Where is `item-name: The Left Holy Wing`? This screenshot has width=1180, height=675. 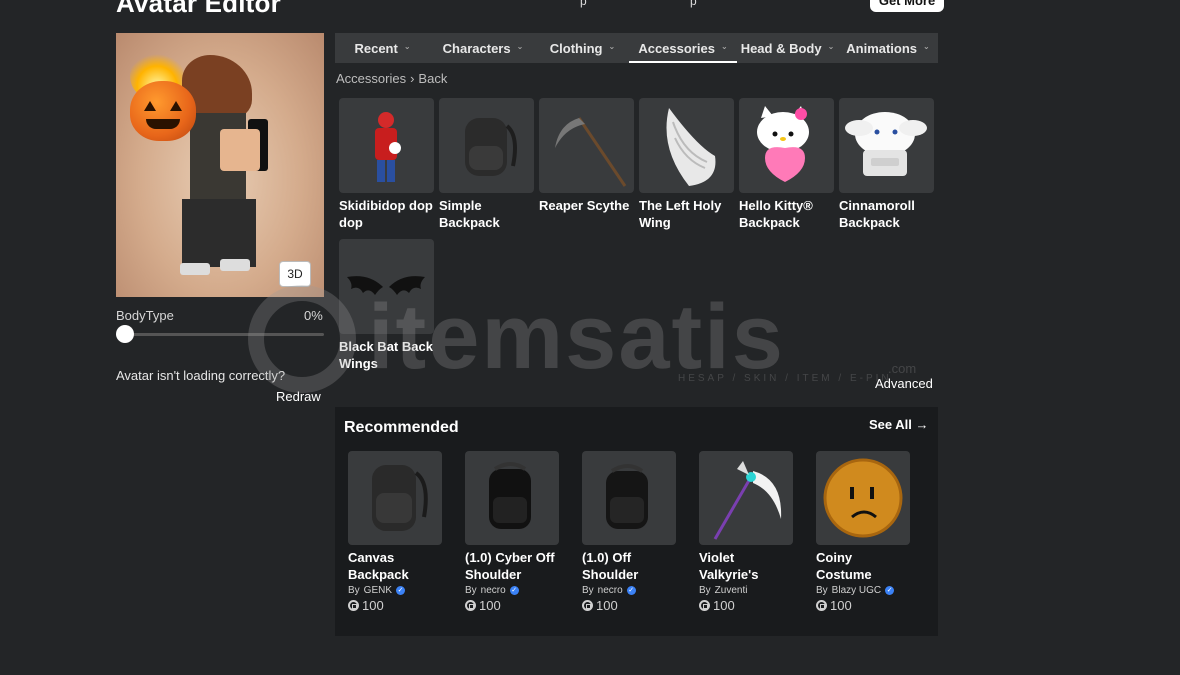 item-name: The Left Holy Wing is located at coordinates (680, 214).